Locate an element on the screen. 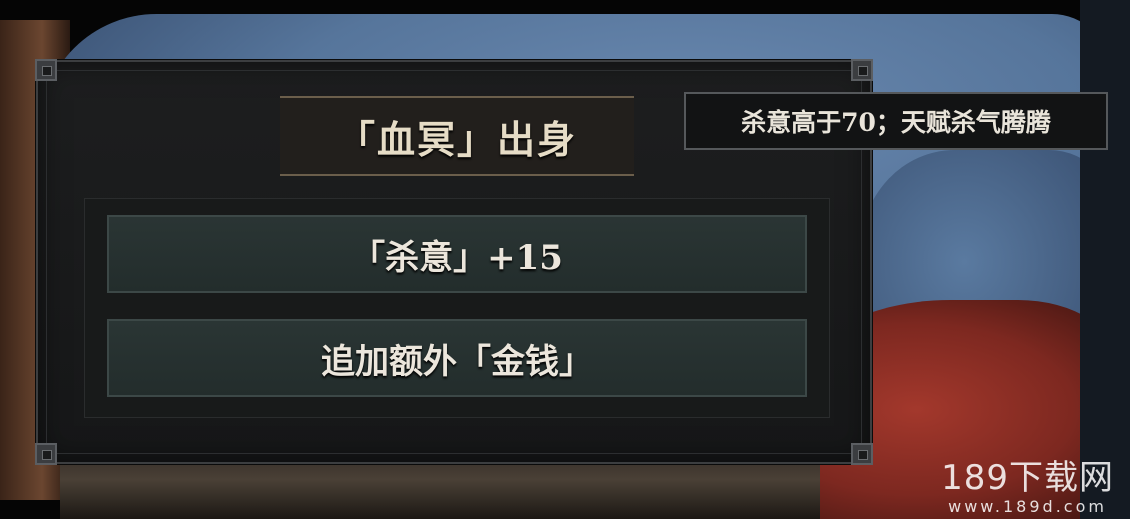 The width and height of the screenshot is (1130, 519). option-button-extra-money: 追加额外「金钱」 is located at coordinates (457, 358).